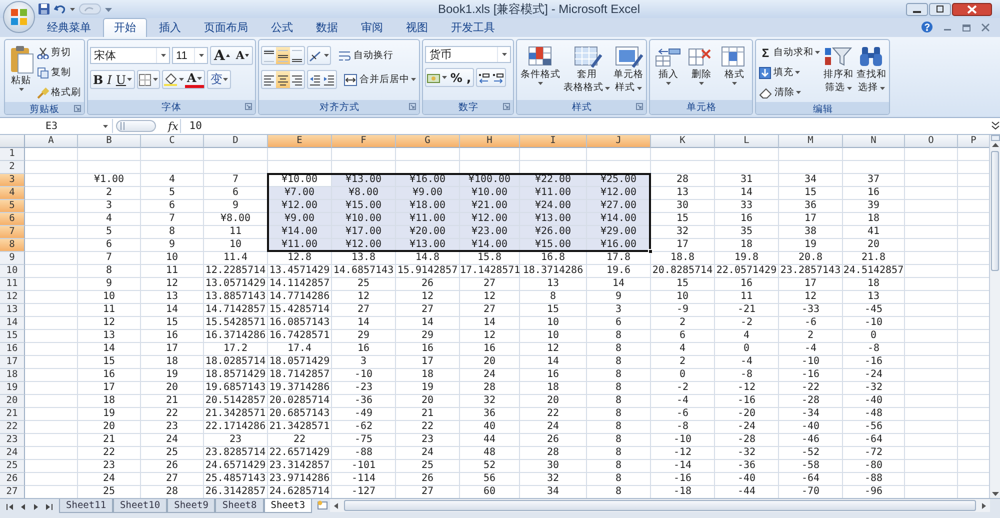 This screenshot has height=518, width=1000. Describe the element at coordinates (12, 310) in the screenshot. I see `row-header: 13` at that location.